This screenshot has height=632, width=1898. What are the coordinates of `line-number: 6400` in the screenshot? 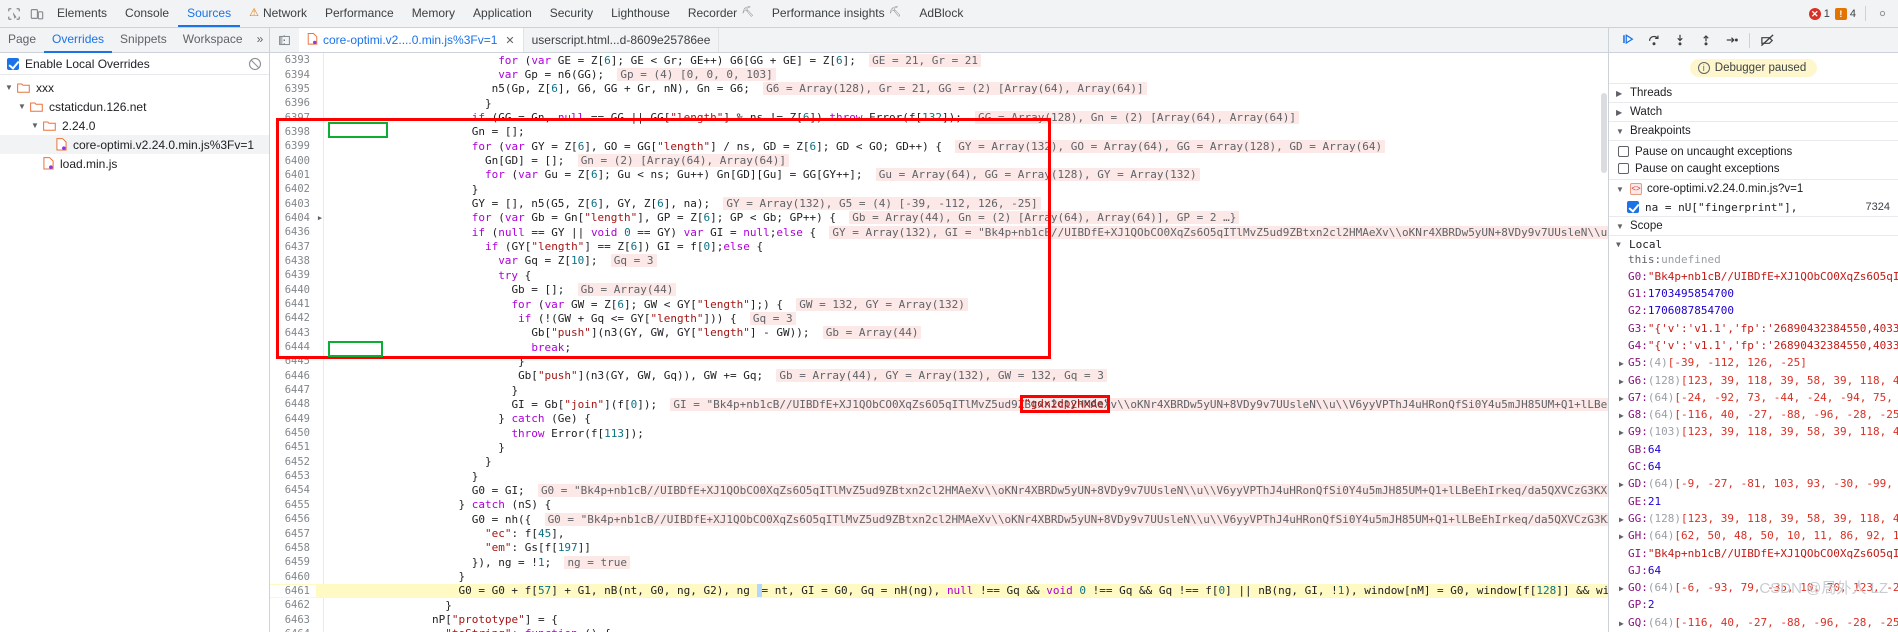 It's located at (293, 160).